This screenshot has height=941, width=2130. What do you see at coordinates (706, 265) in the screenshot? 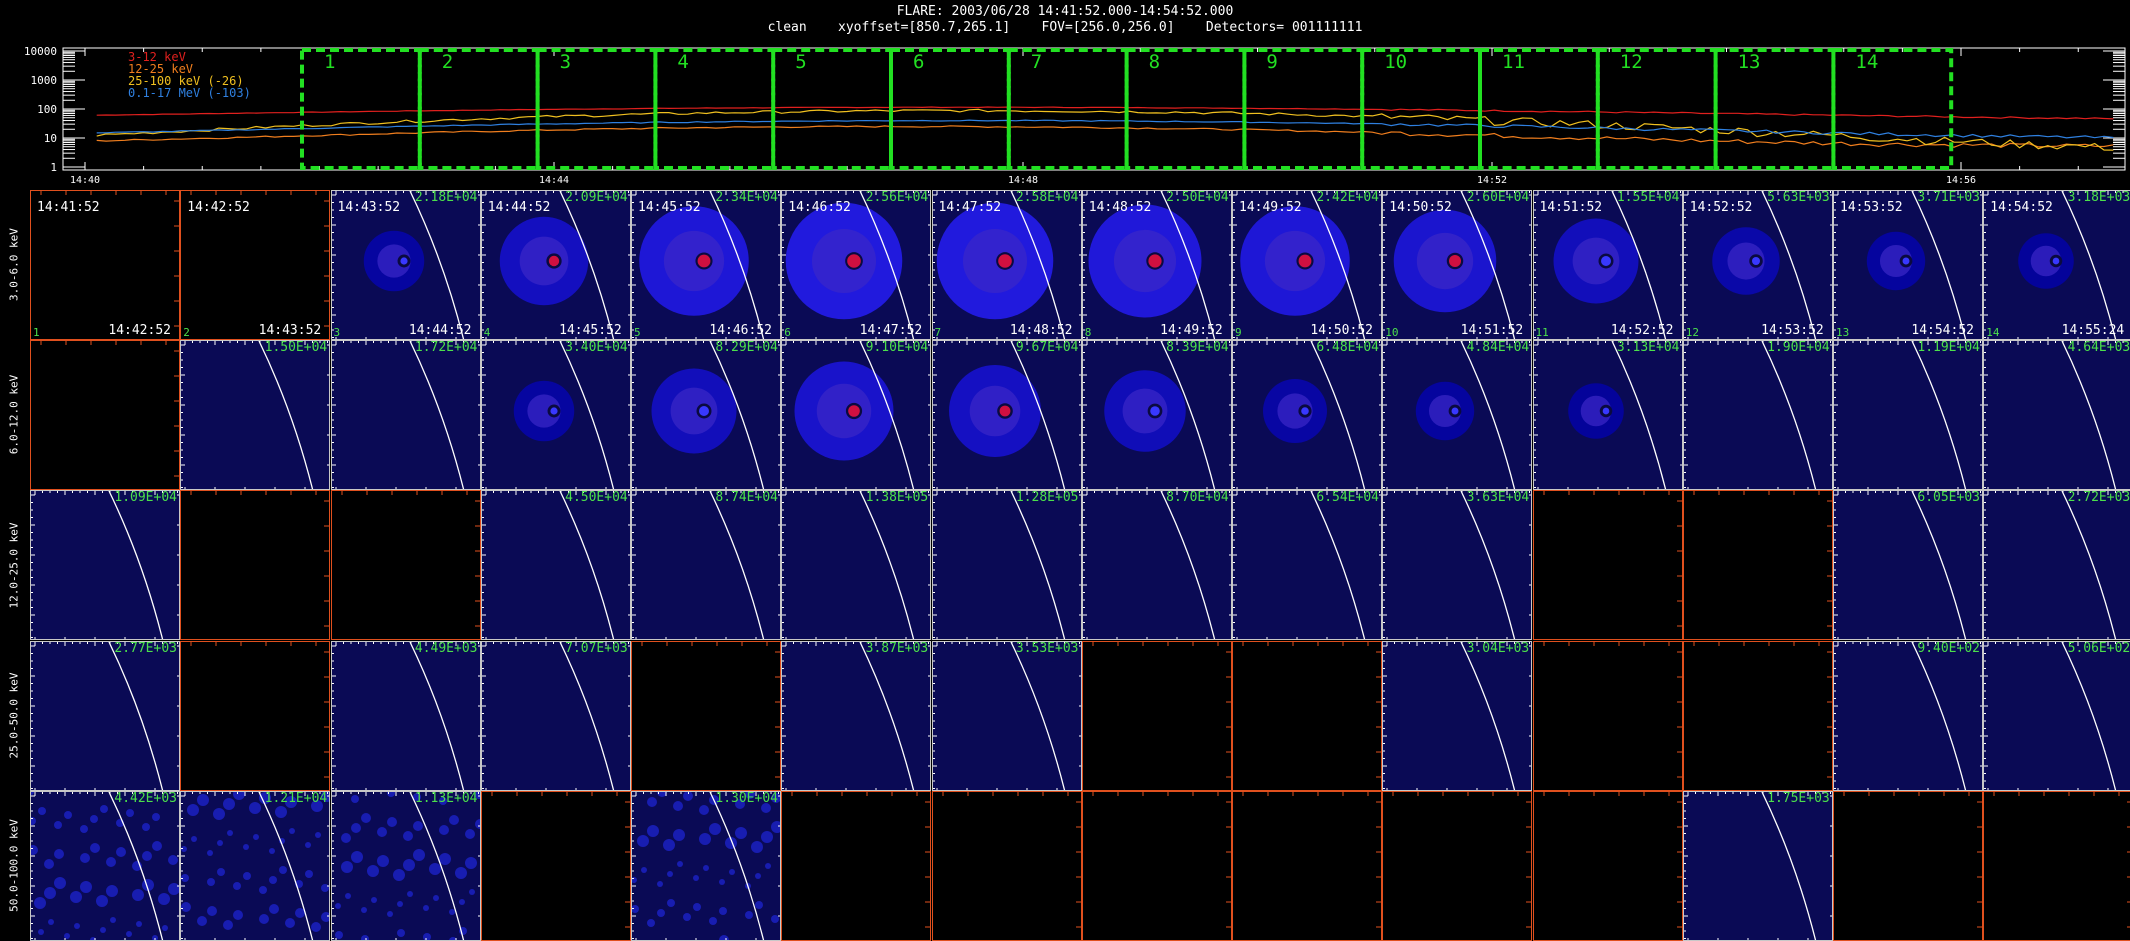
I see `flare-image-panel: 2.34E+04 14:45:52 14:46:52 5` at bounding box center [706, 265].